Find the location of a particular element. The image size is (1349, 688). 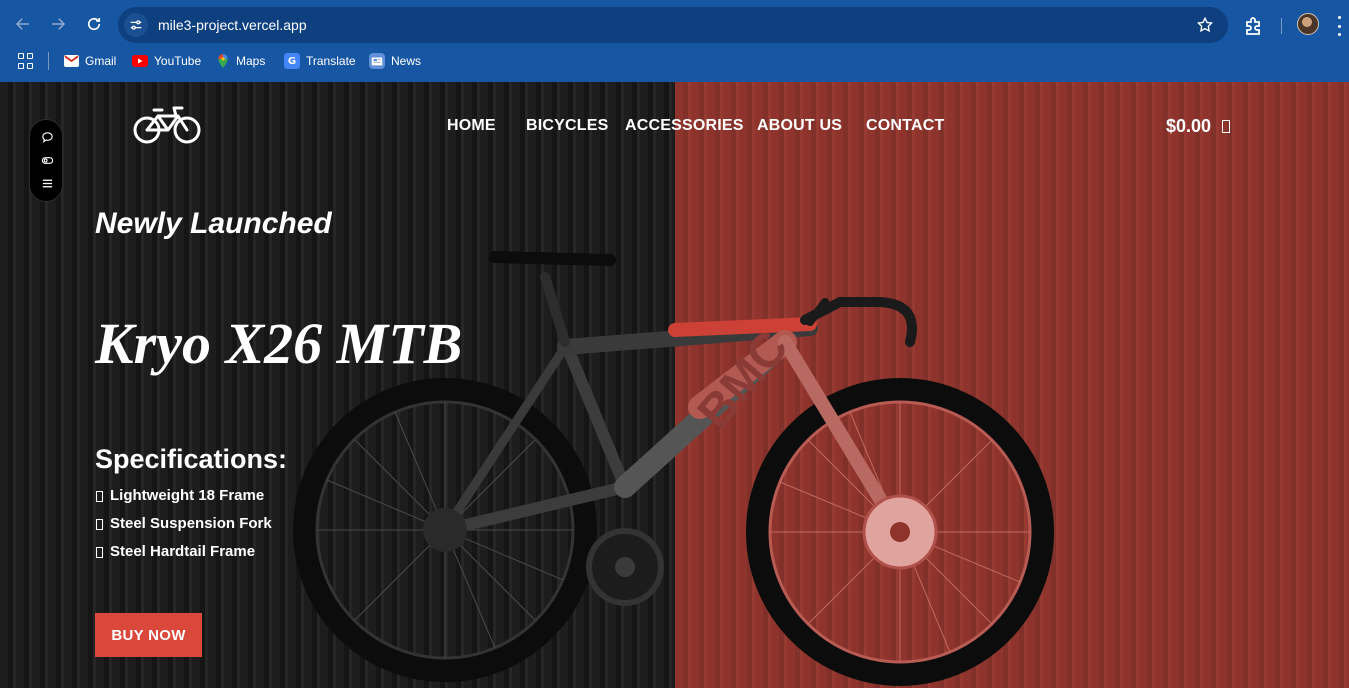

nav-bicycles: BICYCLES is located at coordinates (567, 126).